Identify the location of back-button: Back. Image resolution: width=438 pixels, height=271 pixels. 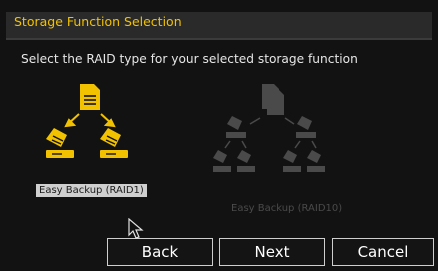
(160, 252).